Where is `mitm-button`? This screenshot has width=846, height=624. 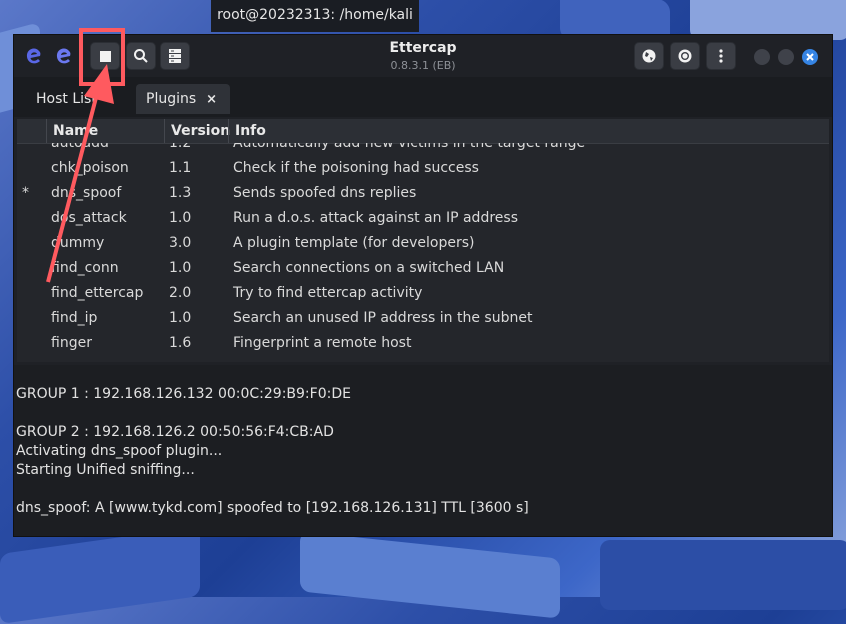 mitm-button is located at coordinates (649, 56).